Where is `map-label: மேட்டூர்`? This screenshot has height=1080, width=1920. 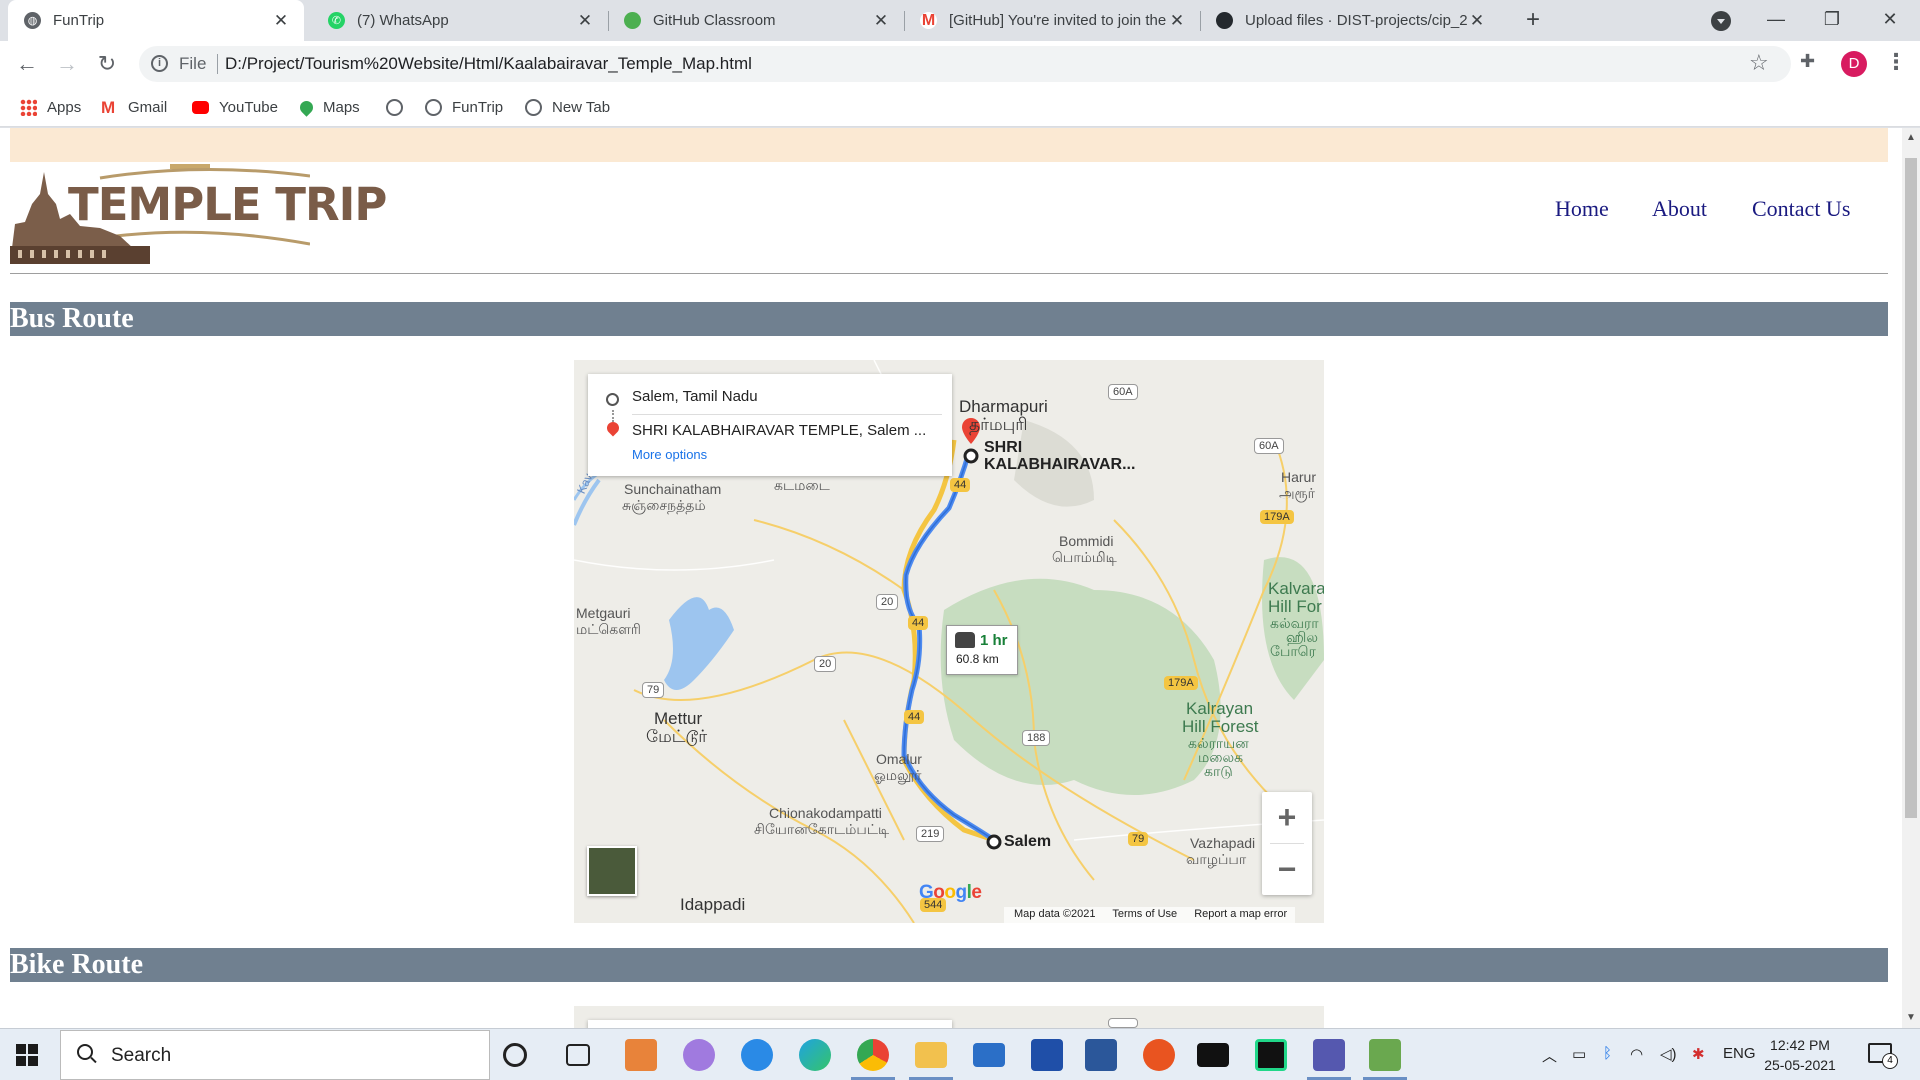
map-label: மேட்டூர் is located at coordinates (677, 736).